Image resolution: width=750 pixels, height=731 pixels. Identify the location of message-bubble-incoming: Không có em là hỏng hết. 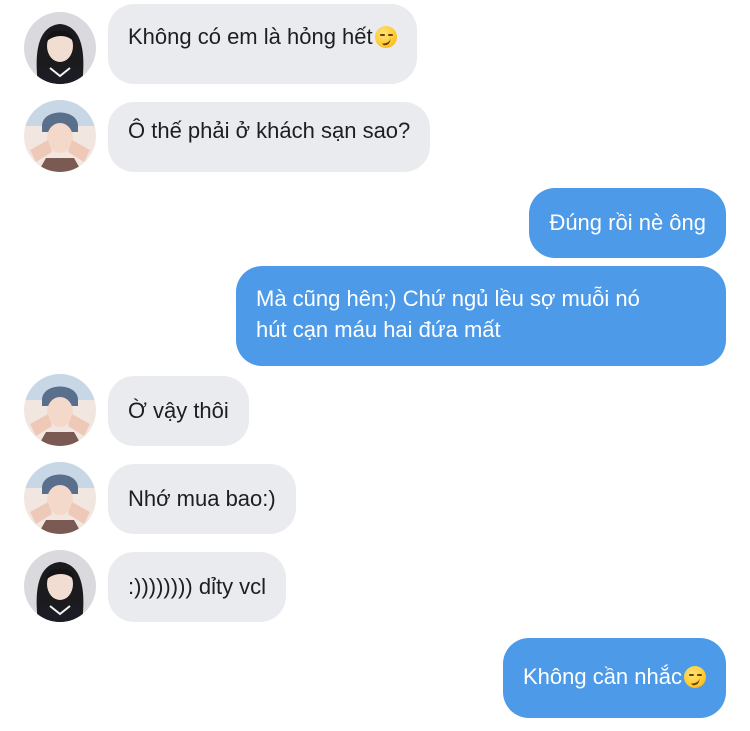
(262, 44).